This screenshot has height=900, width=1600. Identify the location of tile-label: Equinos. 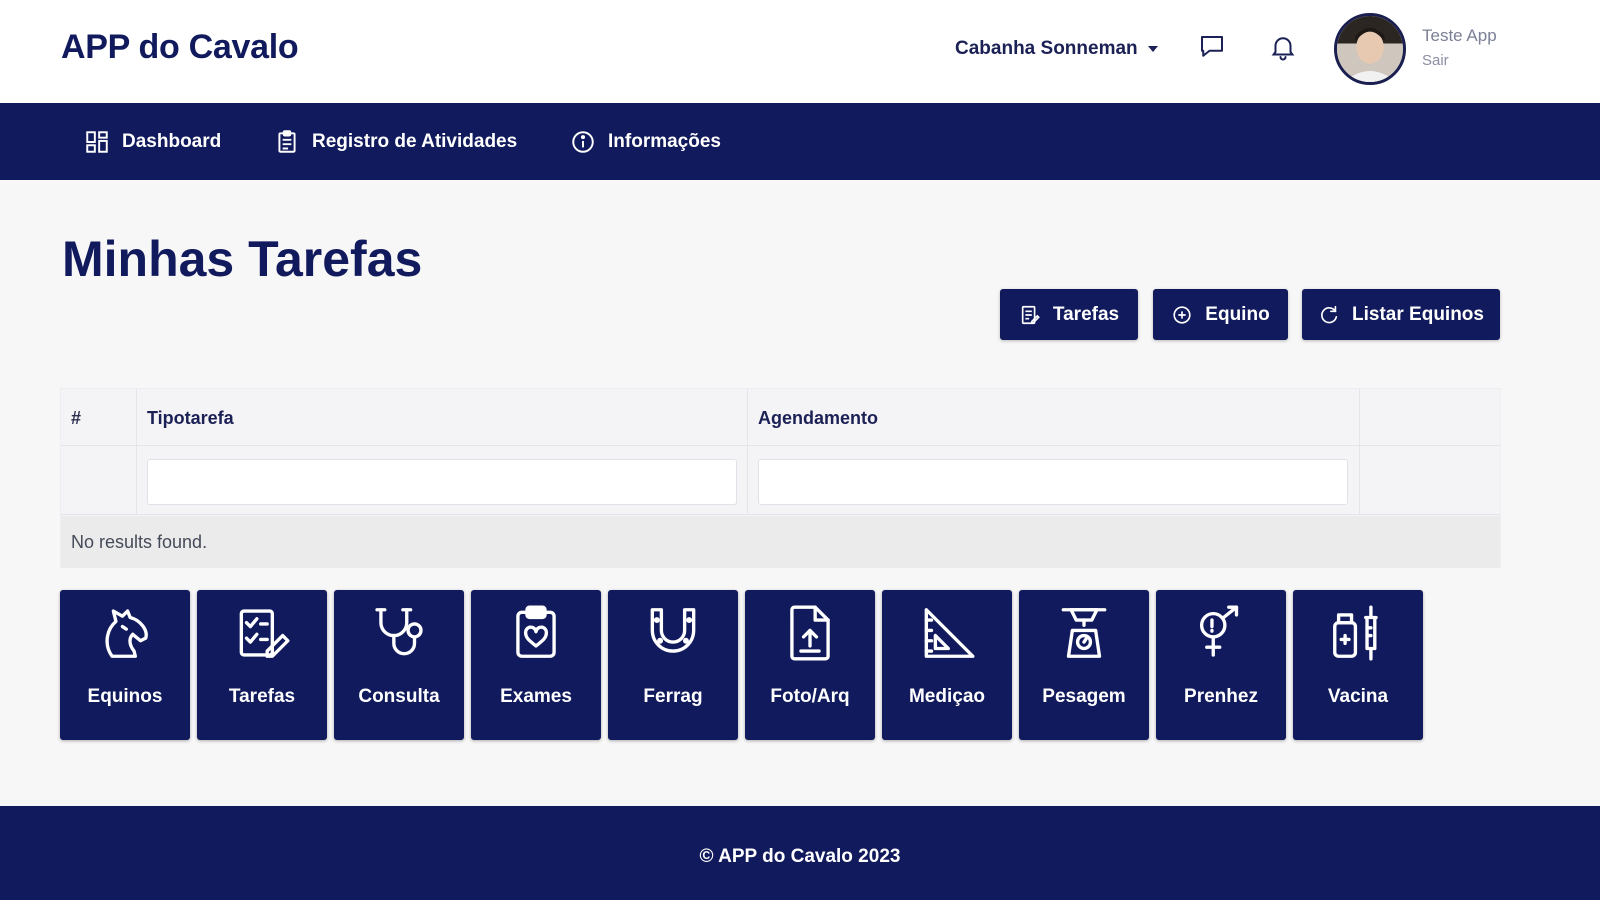
(125, 696).